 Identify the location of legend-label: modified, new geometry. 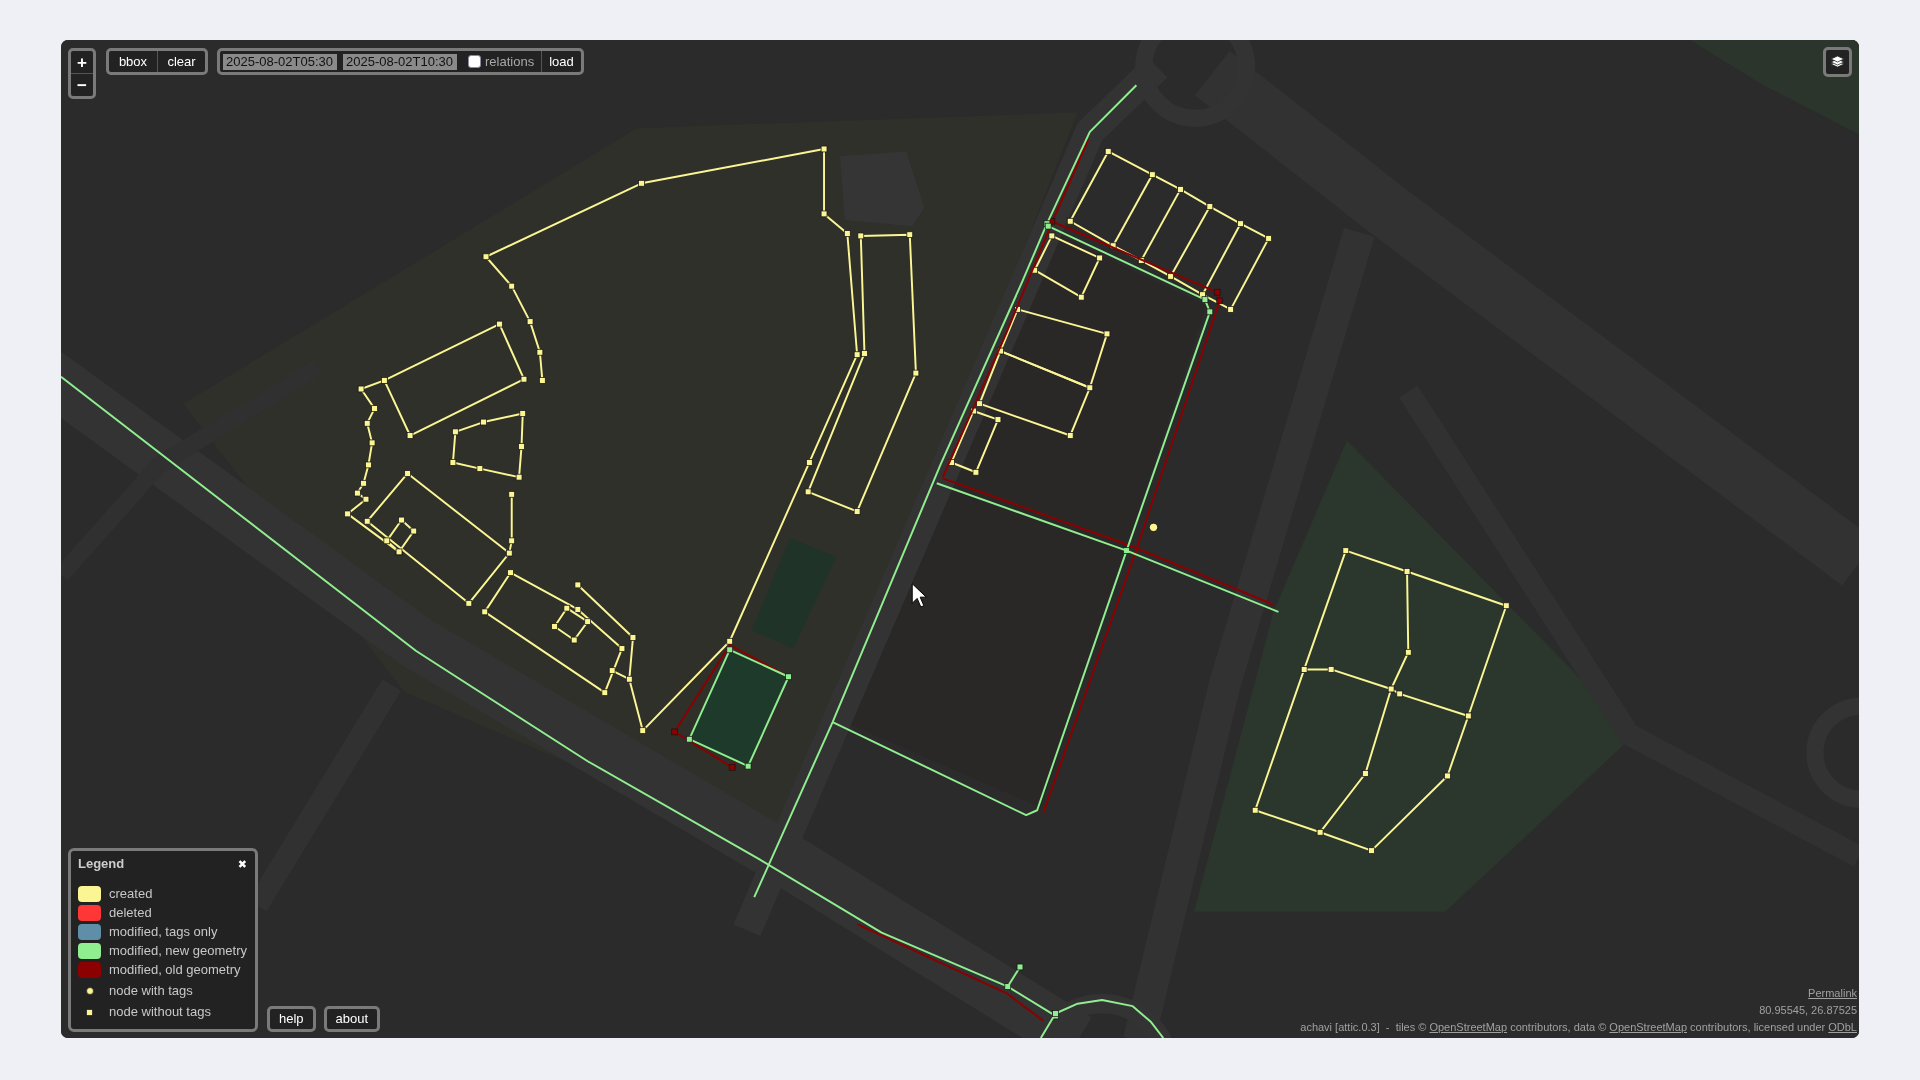
(178, 951).